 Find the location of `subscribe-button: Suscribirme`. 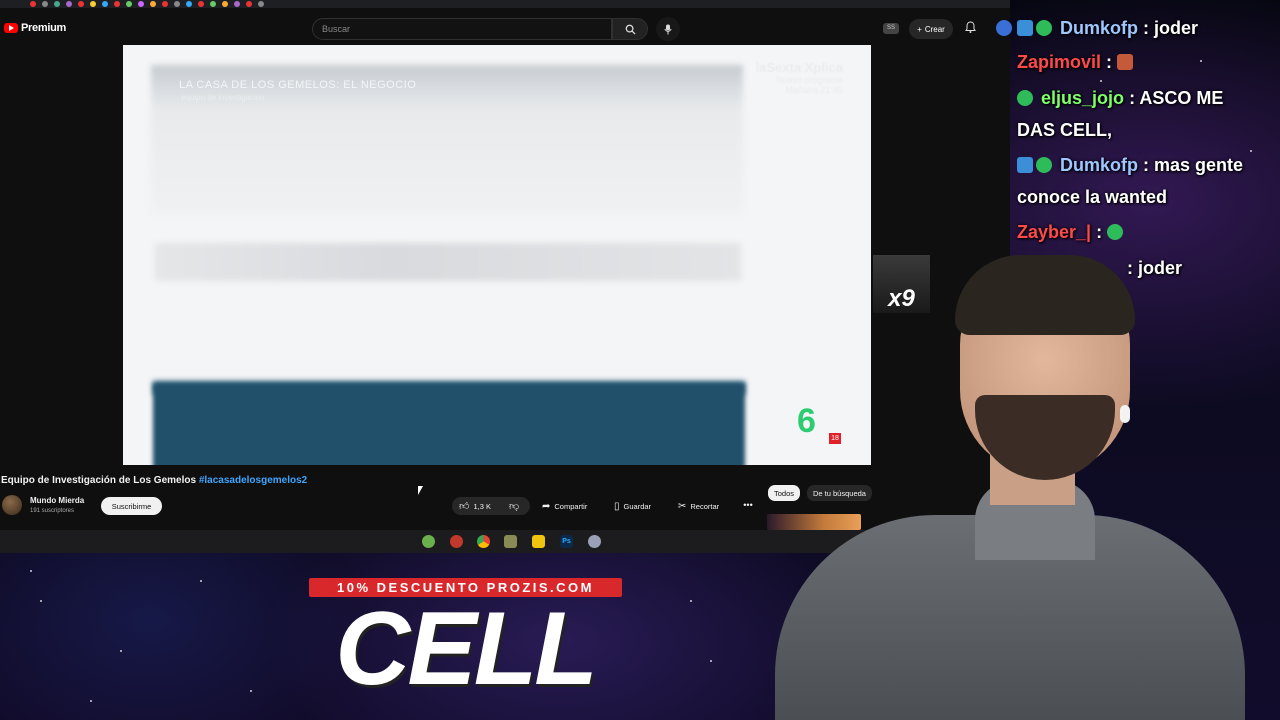

subscribe-button: Suscribirme is located at coordinates (131, 506).